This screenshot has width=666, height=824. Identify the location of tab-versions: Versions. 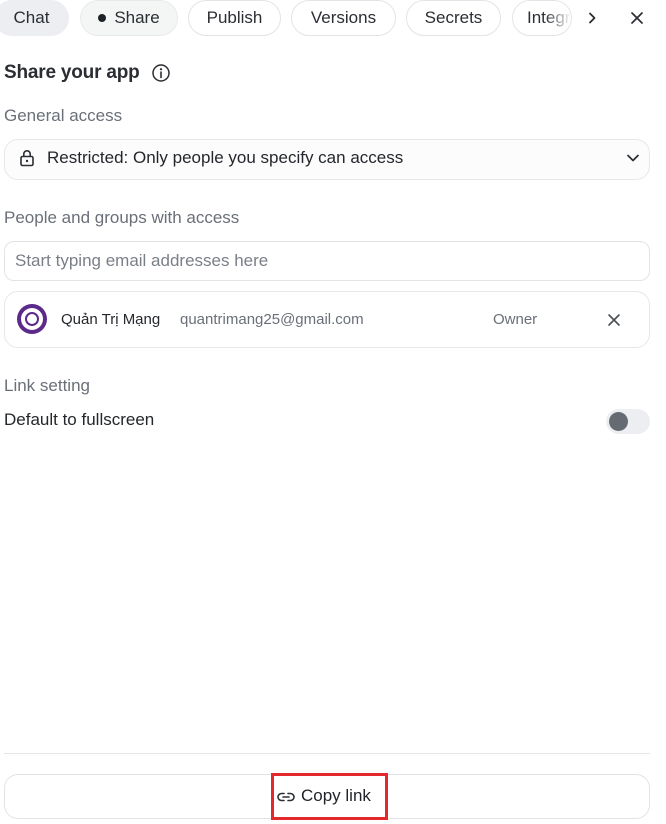
(343, 18).